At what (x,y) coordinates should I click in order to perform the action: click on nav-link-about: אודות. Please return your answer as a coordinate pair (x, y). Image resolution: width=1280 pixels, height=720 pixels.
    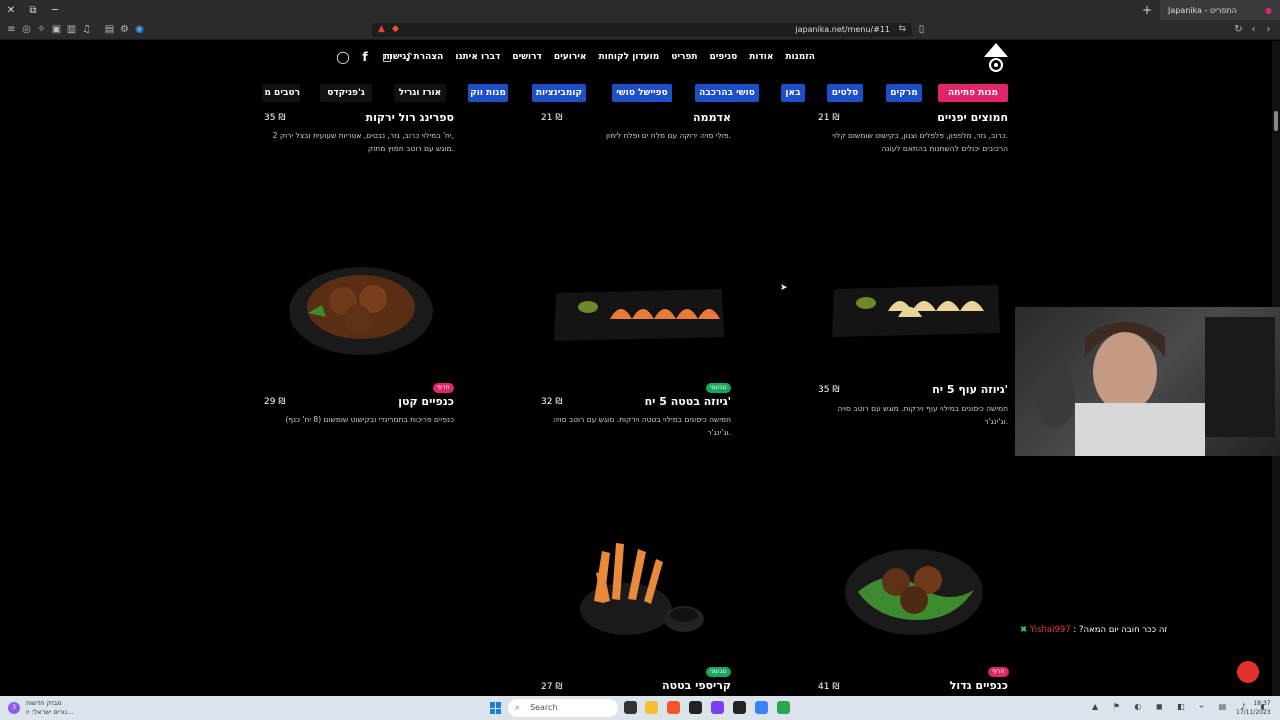
    Looking at the image, I should click on (761, 57).